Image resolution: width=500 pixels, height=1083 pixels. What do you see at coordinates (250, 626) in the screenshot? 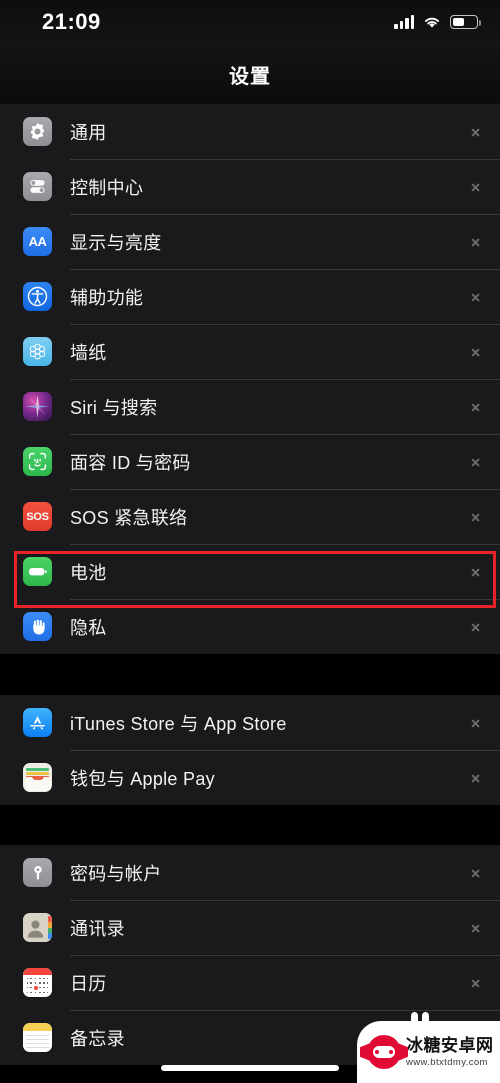
I see `settings-row-privacy: 隐私` at bounding box center [250, 626].